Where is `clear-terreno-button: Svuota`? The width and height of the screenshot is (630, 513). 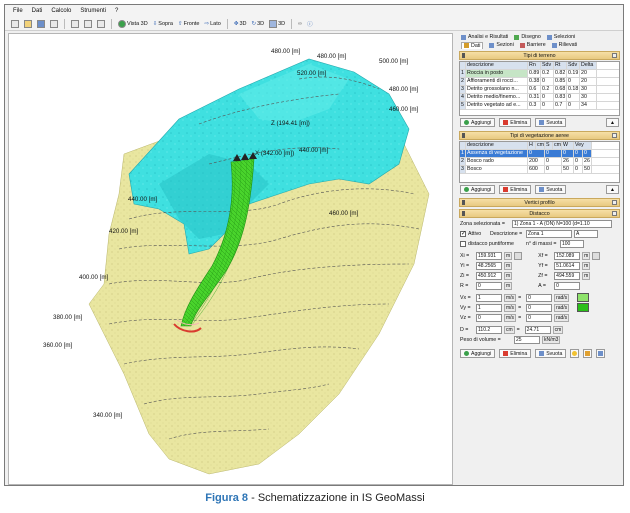 clear-terreno-button: Svuota is located at coordinates (551, 122).